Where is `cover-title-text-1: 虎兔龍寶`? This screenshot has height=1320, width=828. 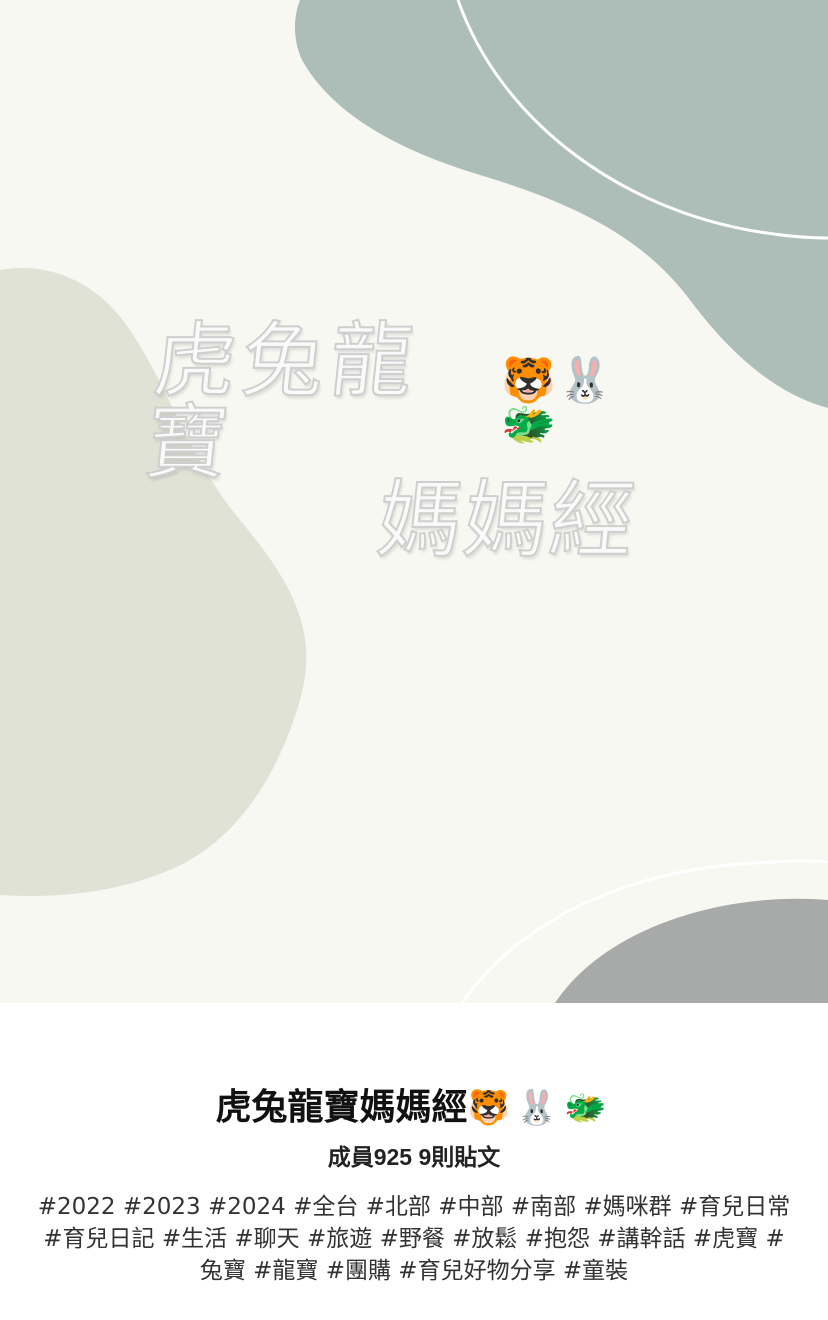
cover-title-text-1: 虎兔龍寶 is located at coordinates (282, 402).